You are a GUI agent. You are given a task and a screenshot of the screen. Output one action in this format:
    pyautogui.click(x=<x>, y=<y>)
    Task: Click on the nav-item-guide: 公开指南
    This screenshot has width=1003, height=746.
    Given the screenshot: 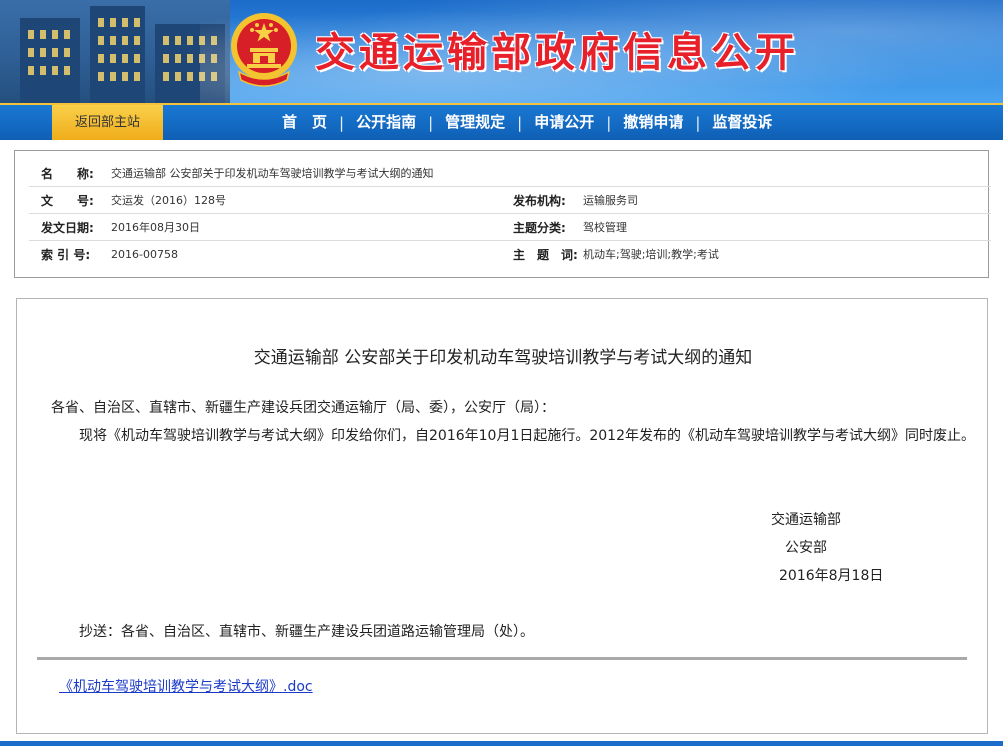 What is the action you would take?
    pyautogui.click(x=386, y=122)
    